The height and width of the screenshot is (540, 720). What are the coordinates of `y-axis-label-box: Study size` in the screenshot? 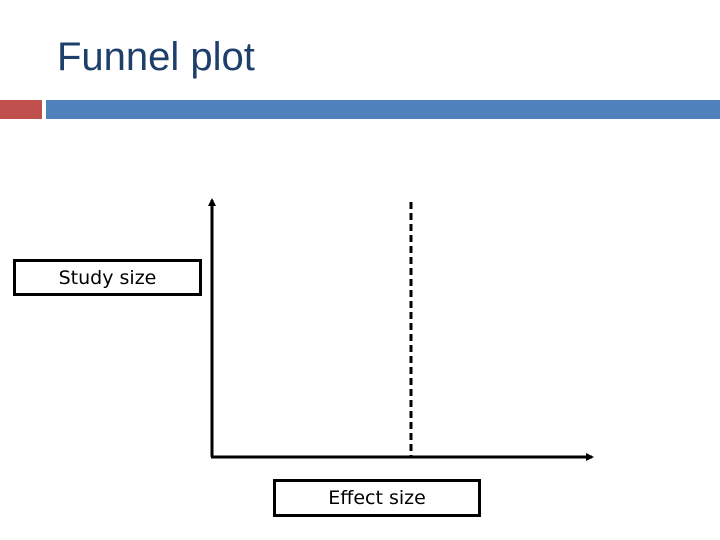 It's located at (107, 277).